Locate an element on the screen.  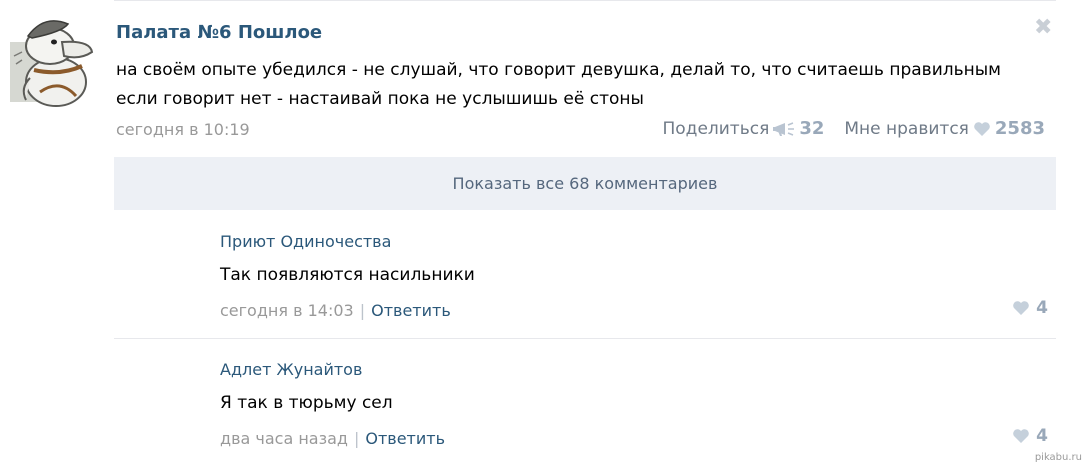
comment-meta: сегодня в 14:03 | Ответить is located at coordinates (347, 310).